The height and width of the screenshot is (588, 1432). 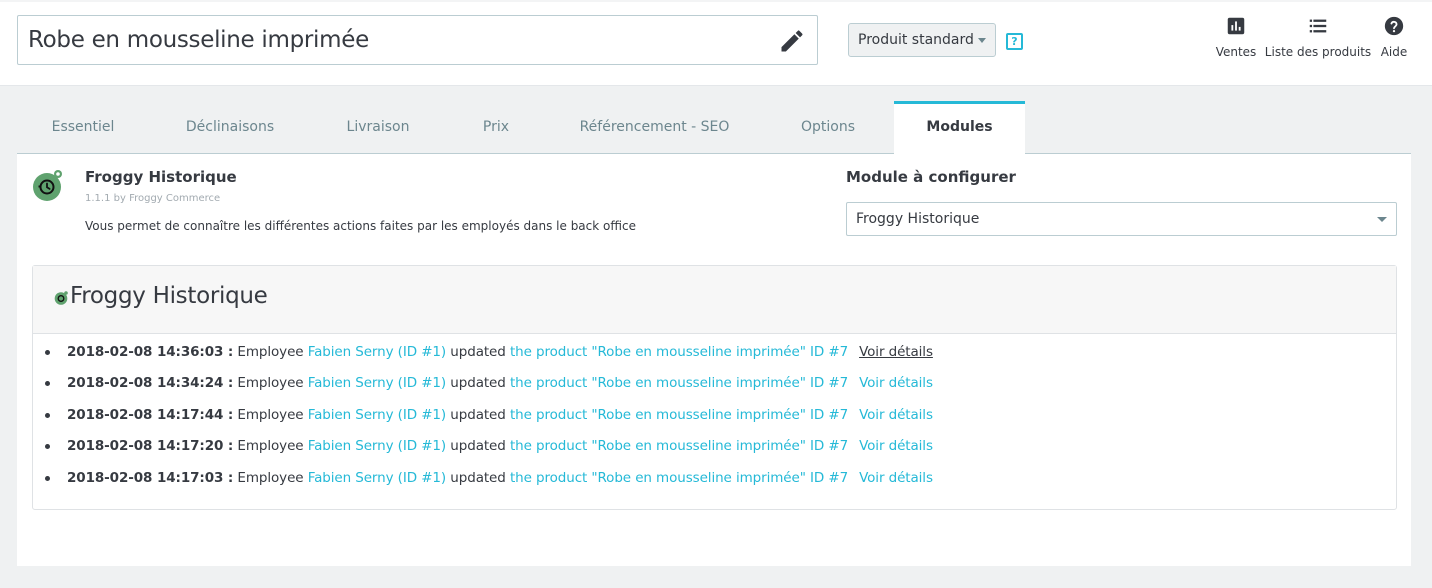 What do you see at coordinates (198, 40) in the screenshot?
I see `product-name-input: Robe en mousseline imprimée` at bounding box center [198, 40].